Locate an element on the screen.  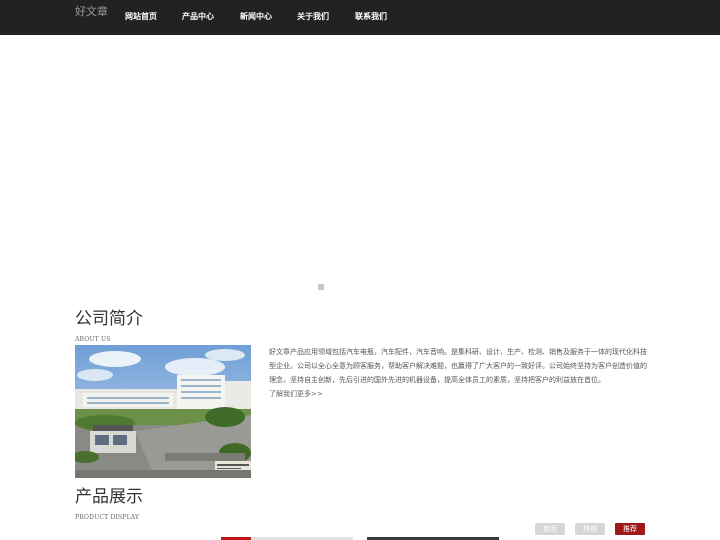
about-section-subtitle: ABOUT US is located at coordinates (93, 339).